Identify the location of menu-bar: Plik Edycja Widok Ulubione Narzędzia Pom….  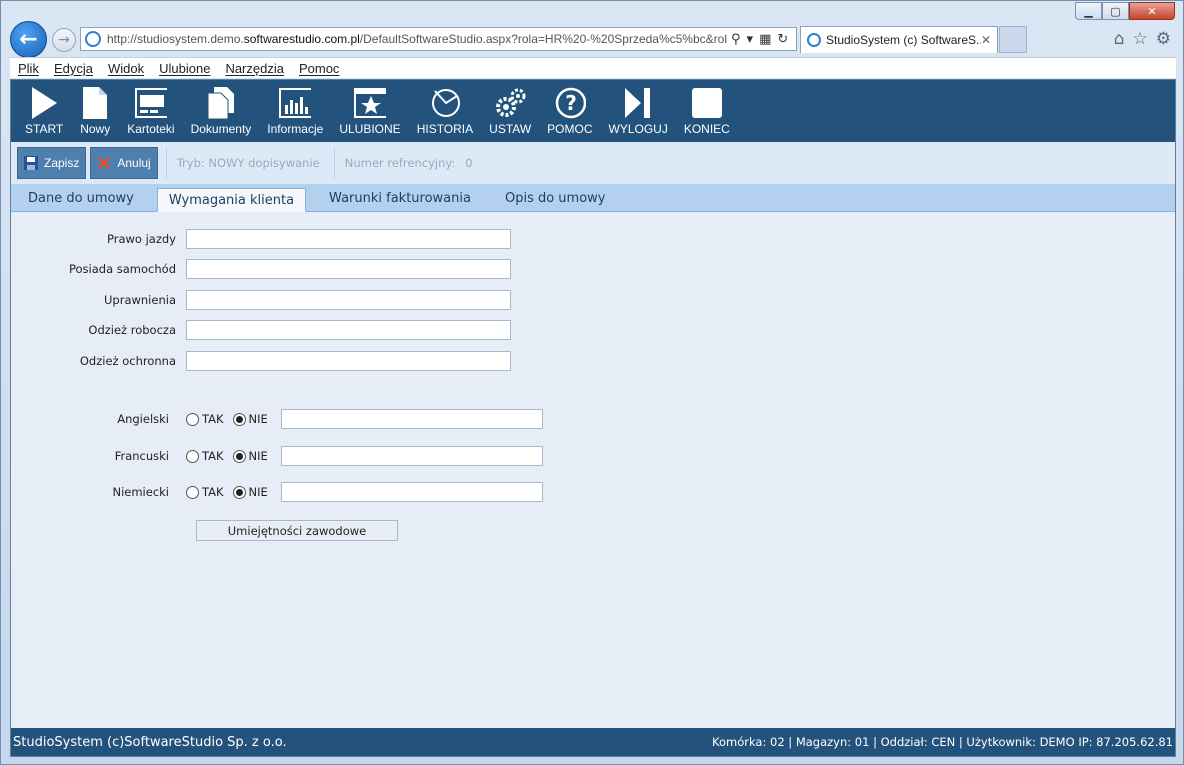
(593, 67).